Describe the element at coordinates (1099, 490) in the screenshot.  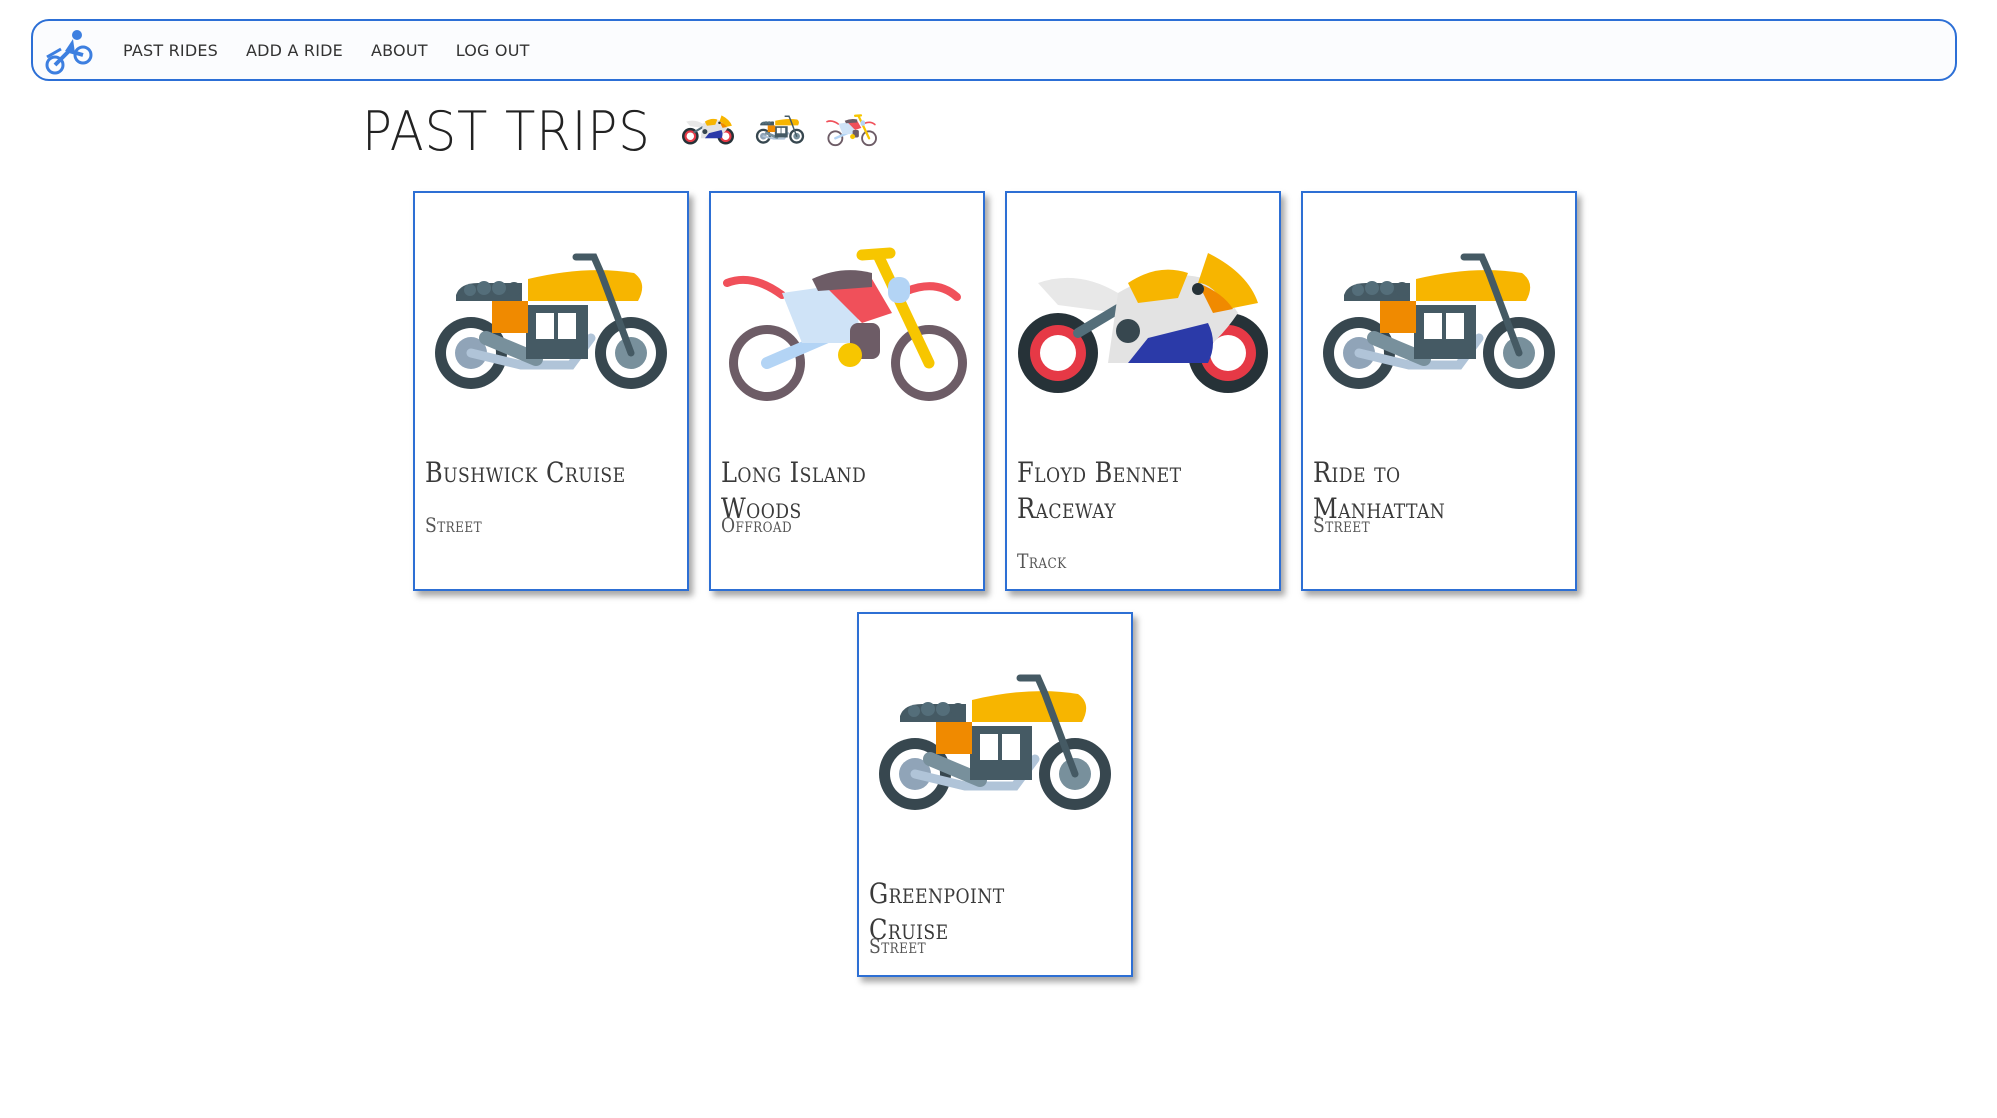
I see `ride-name: Floyd Bennet Raceway` at that location.